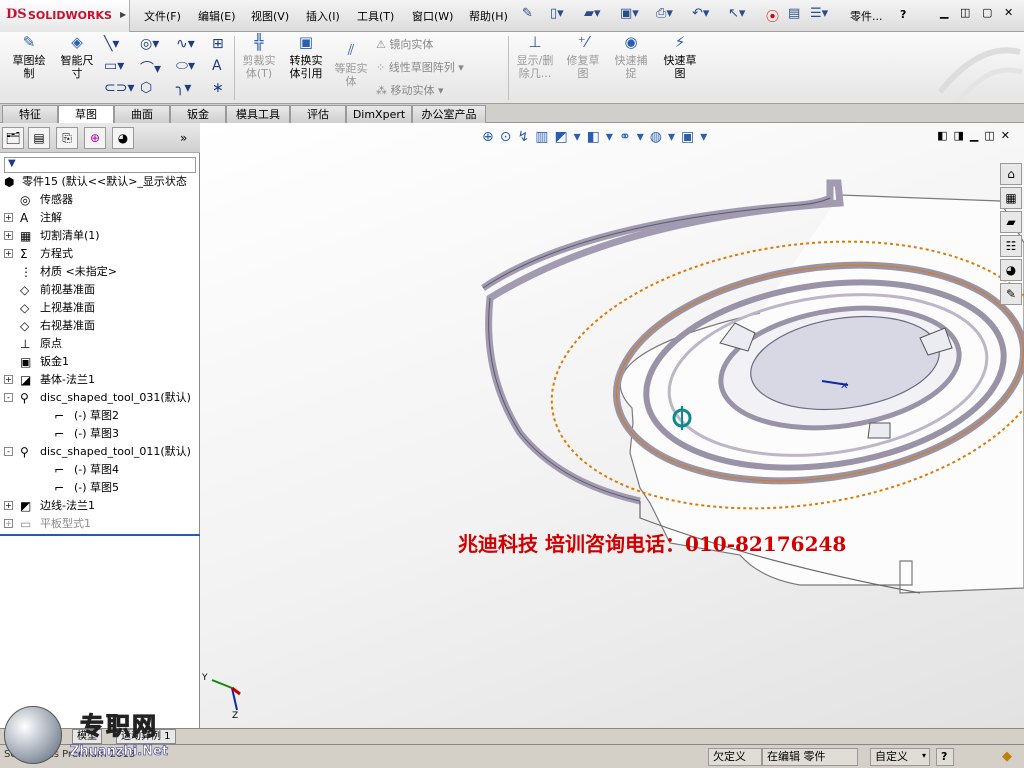 The height and width of the screenshot is (768, 1024). I want to click on tree-item: ◇ 上视基准面, so click(100, 308).